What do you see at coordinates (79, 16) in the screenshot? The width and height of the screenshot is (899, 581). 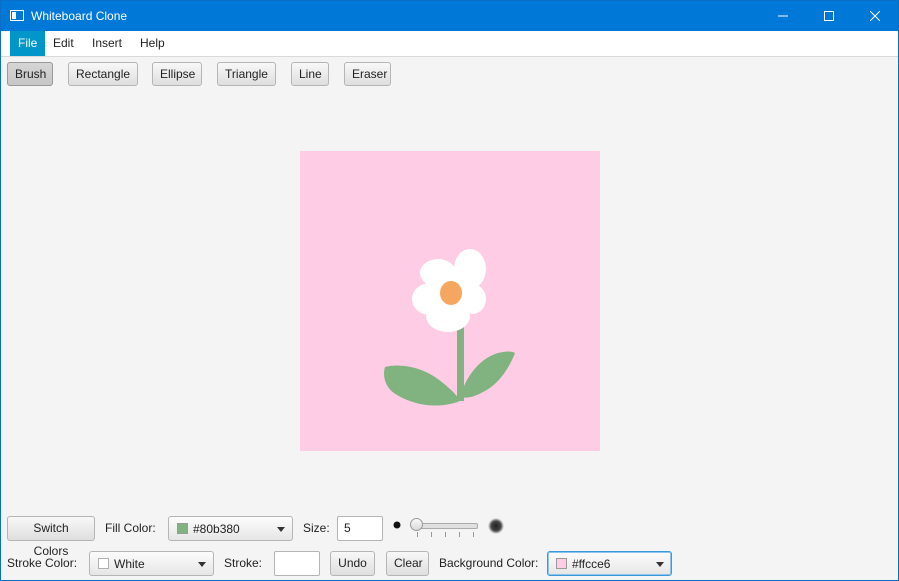 I see `window-title: Whiteboard Clone` at bounding box center [79, 16].